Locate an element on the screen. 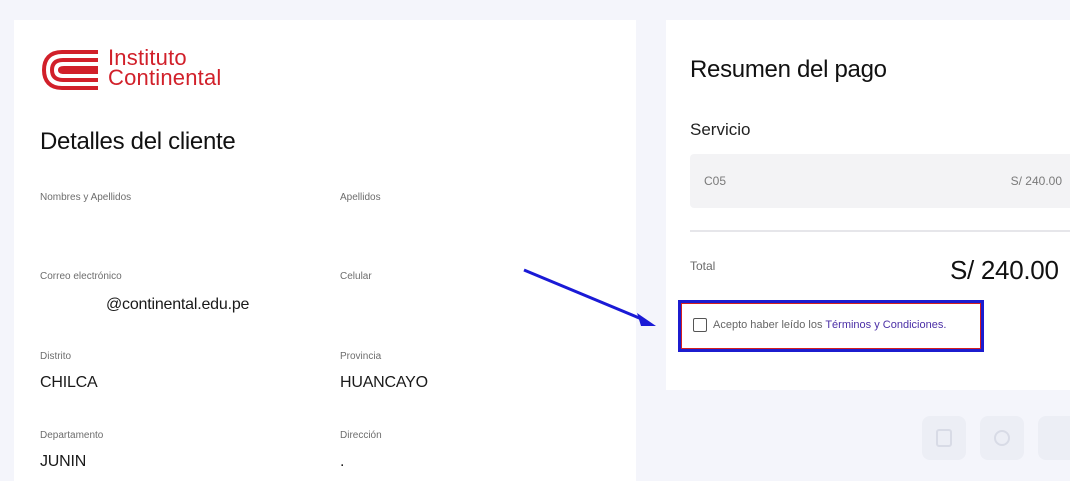  more-icon is located at coordinates (1054, 438).